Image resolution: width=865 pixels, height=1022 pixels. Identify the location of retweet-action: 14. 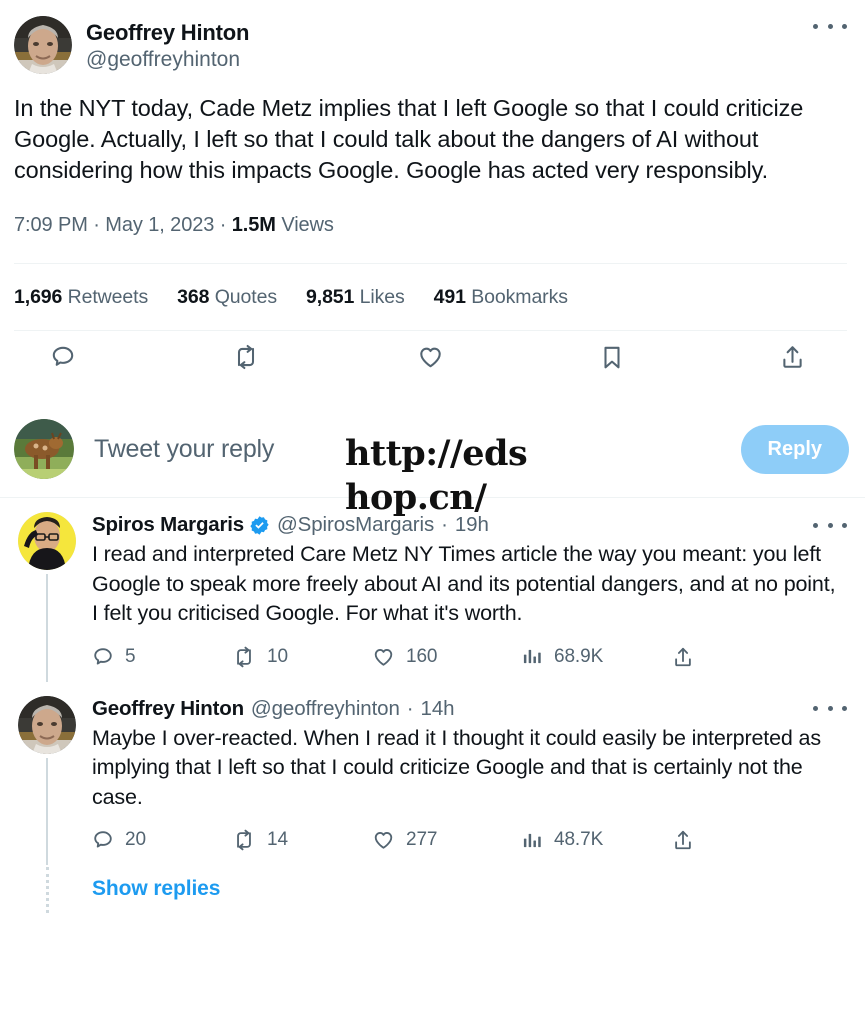
(302, 840).